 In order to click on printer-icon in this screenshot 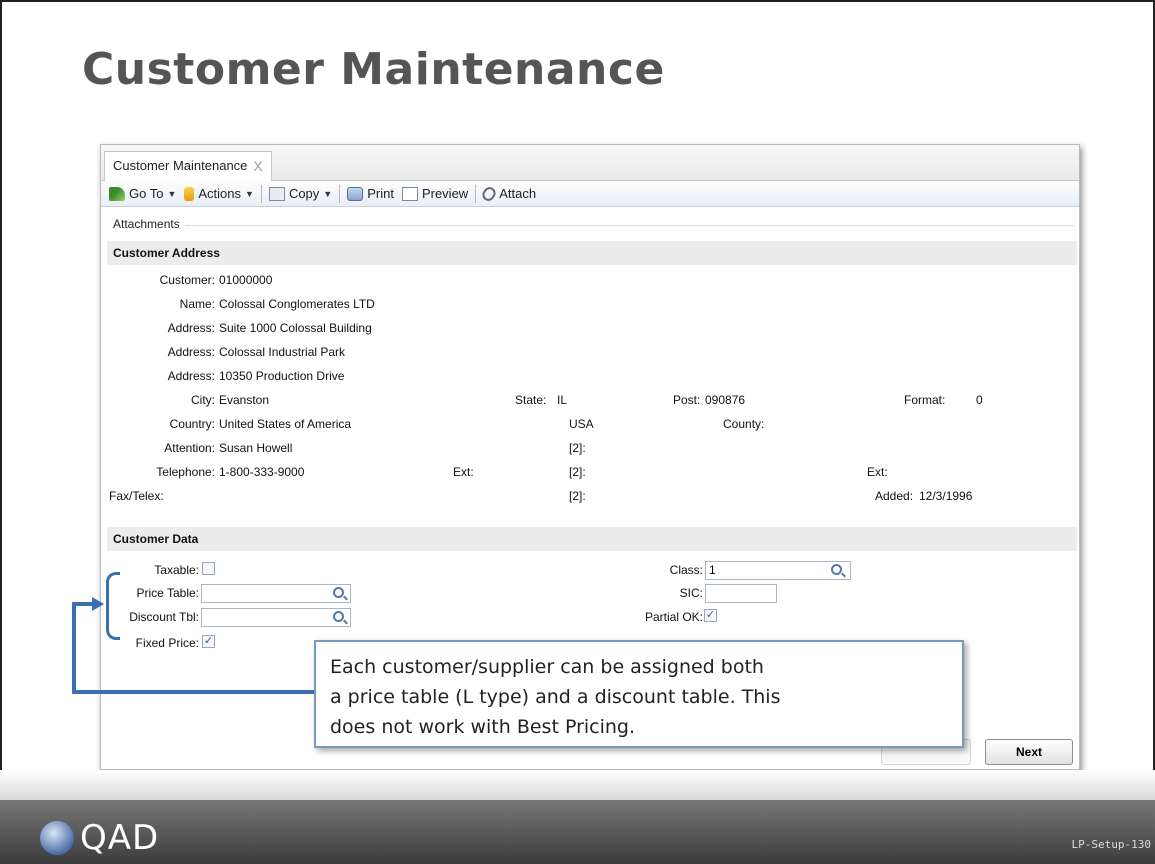, I will do `click(355, 193)`.